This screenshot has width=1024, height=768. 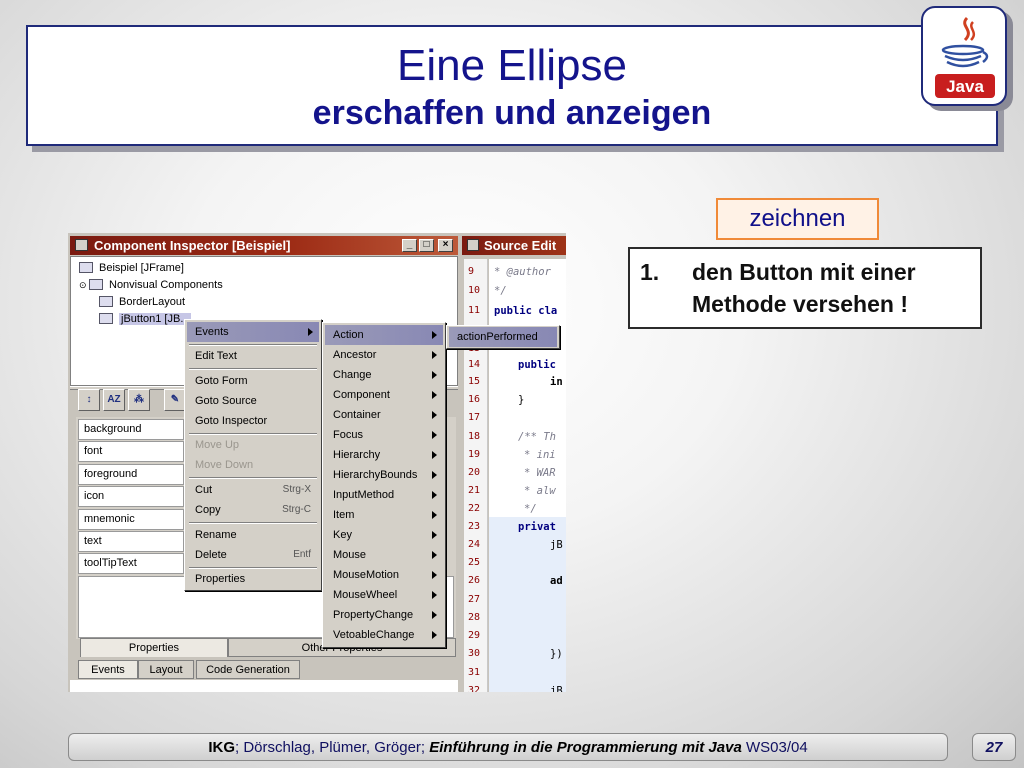 I want to click on line-number: 32, so click(x=474, y=688).